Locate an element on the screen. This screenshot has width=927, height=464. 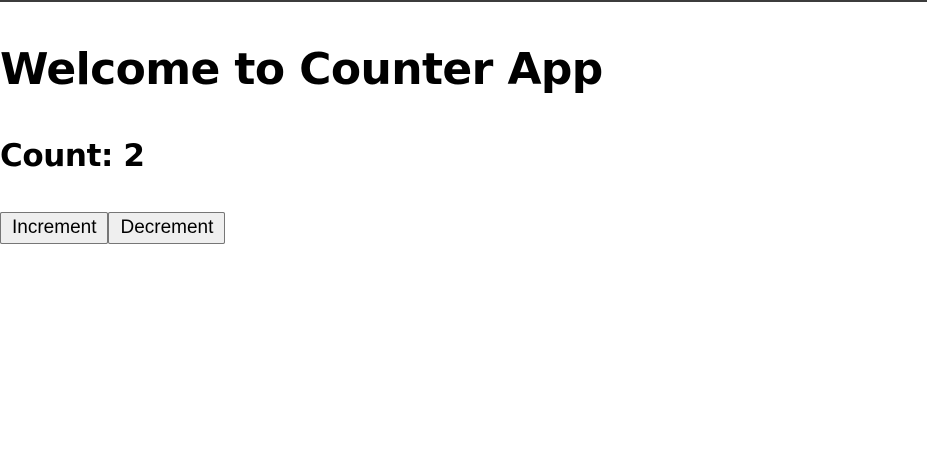
count-display: Count: 2 is located at coordinates (72, 156).